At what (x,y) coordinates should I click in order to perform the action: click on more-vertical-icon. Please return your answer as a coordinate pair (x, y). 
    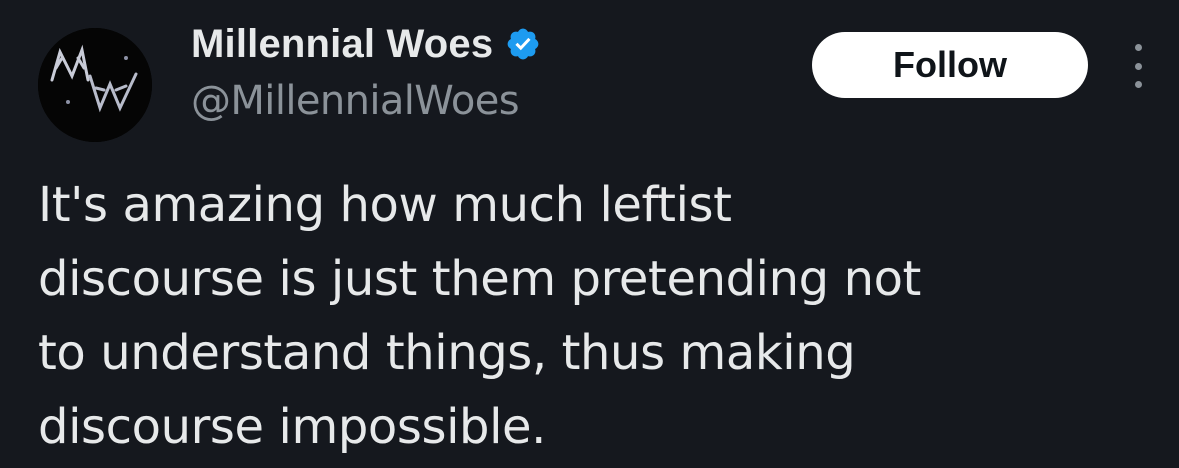
    Looking at the image, I should click on (1138, 66).